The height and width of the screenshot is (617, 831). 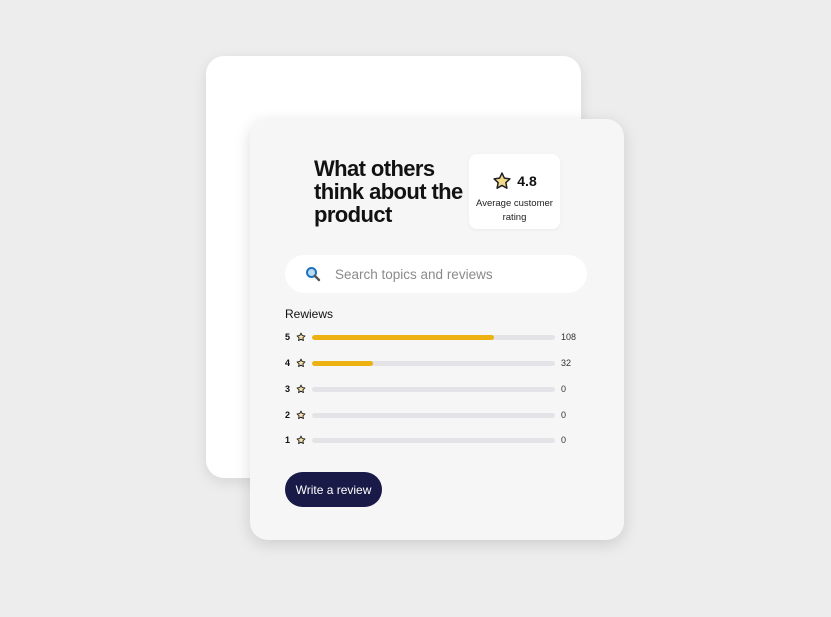 I want to click on page-title: What others think about the product, so click(x=388, y=191).